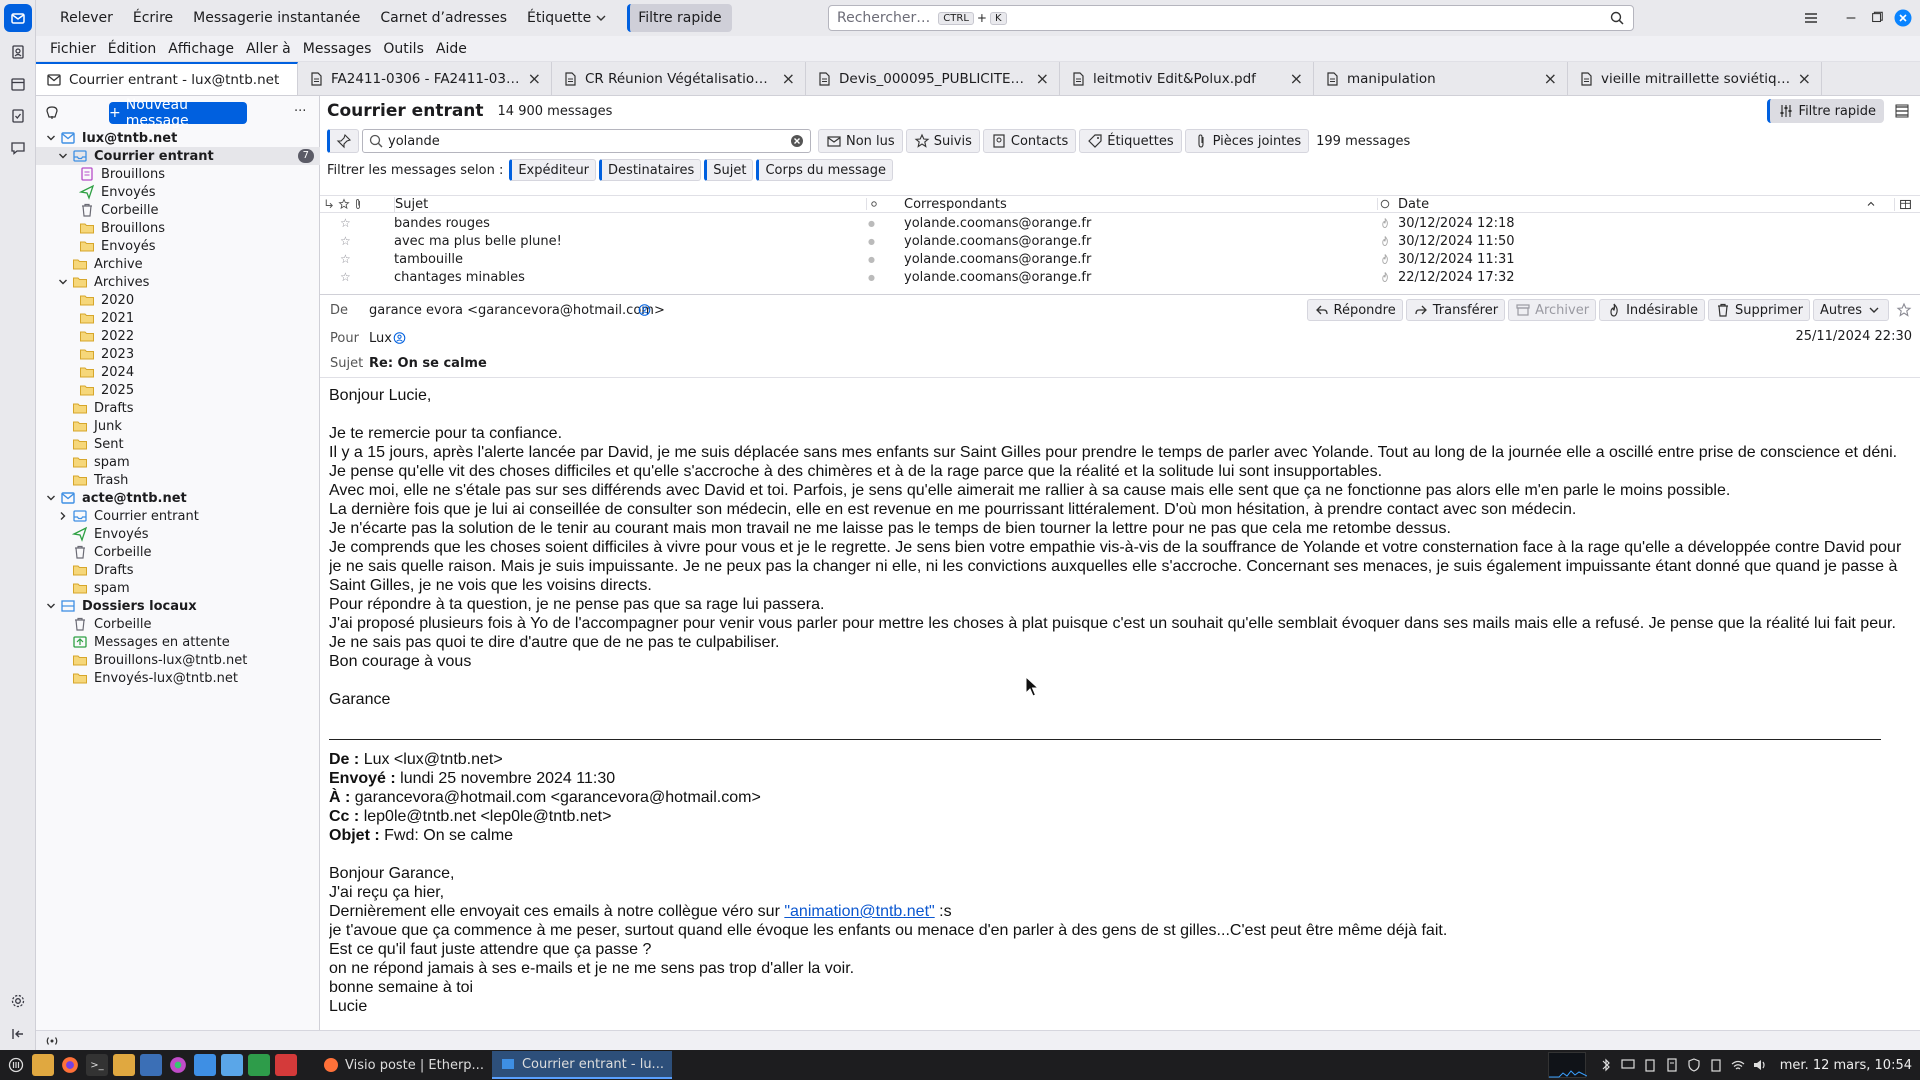 The width and height of the screenshot is (1920, 1083). What do you see at coordinates (343, 141) in the screenshot?
I see `sticky-filter-pin` at bounding box center [343, 141].